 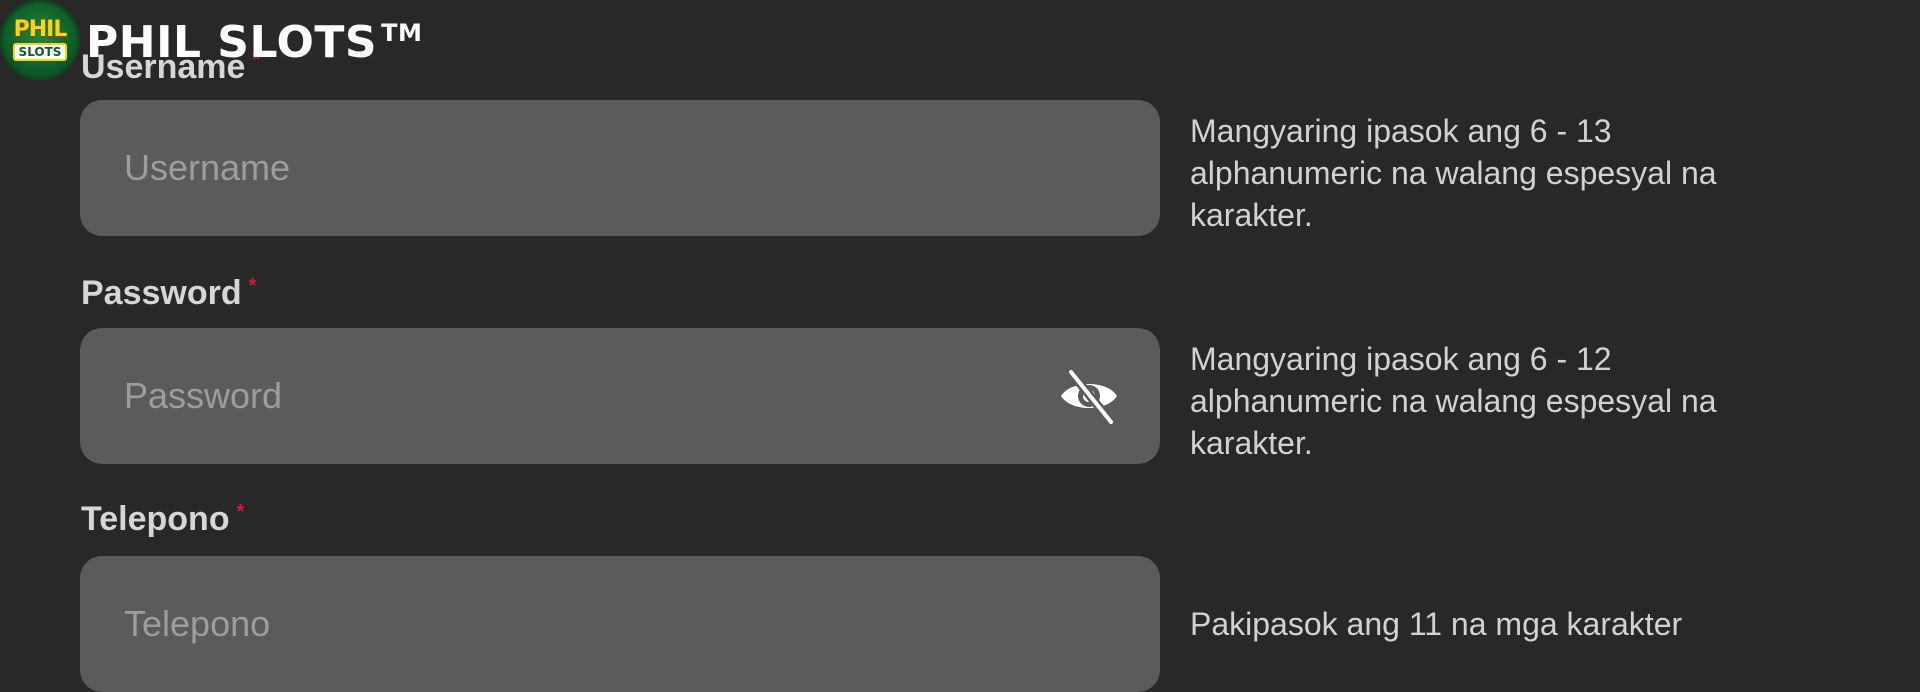 I want to click on phone-label-text: Telepono, so click(x=155, y=519).